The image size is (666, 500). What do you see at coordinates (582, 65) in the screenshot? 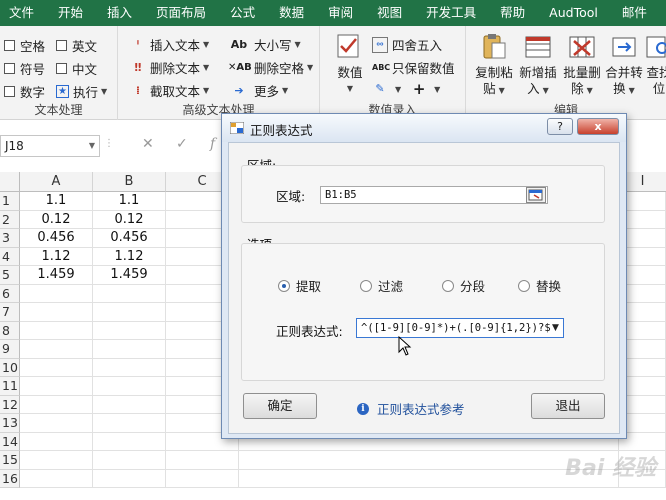
I see `batch-delete-button: 批量删 除 ▼` at bounding box center [582, 65].